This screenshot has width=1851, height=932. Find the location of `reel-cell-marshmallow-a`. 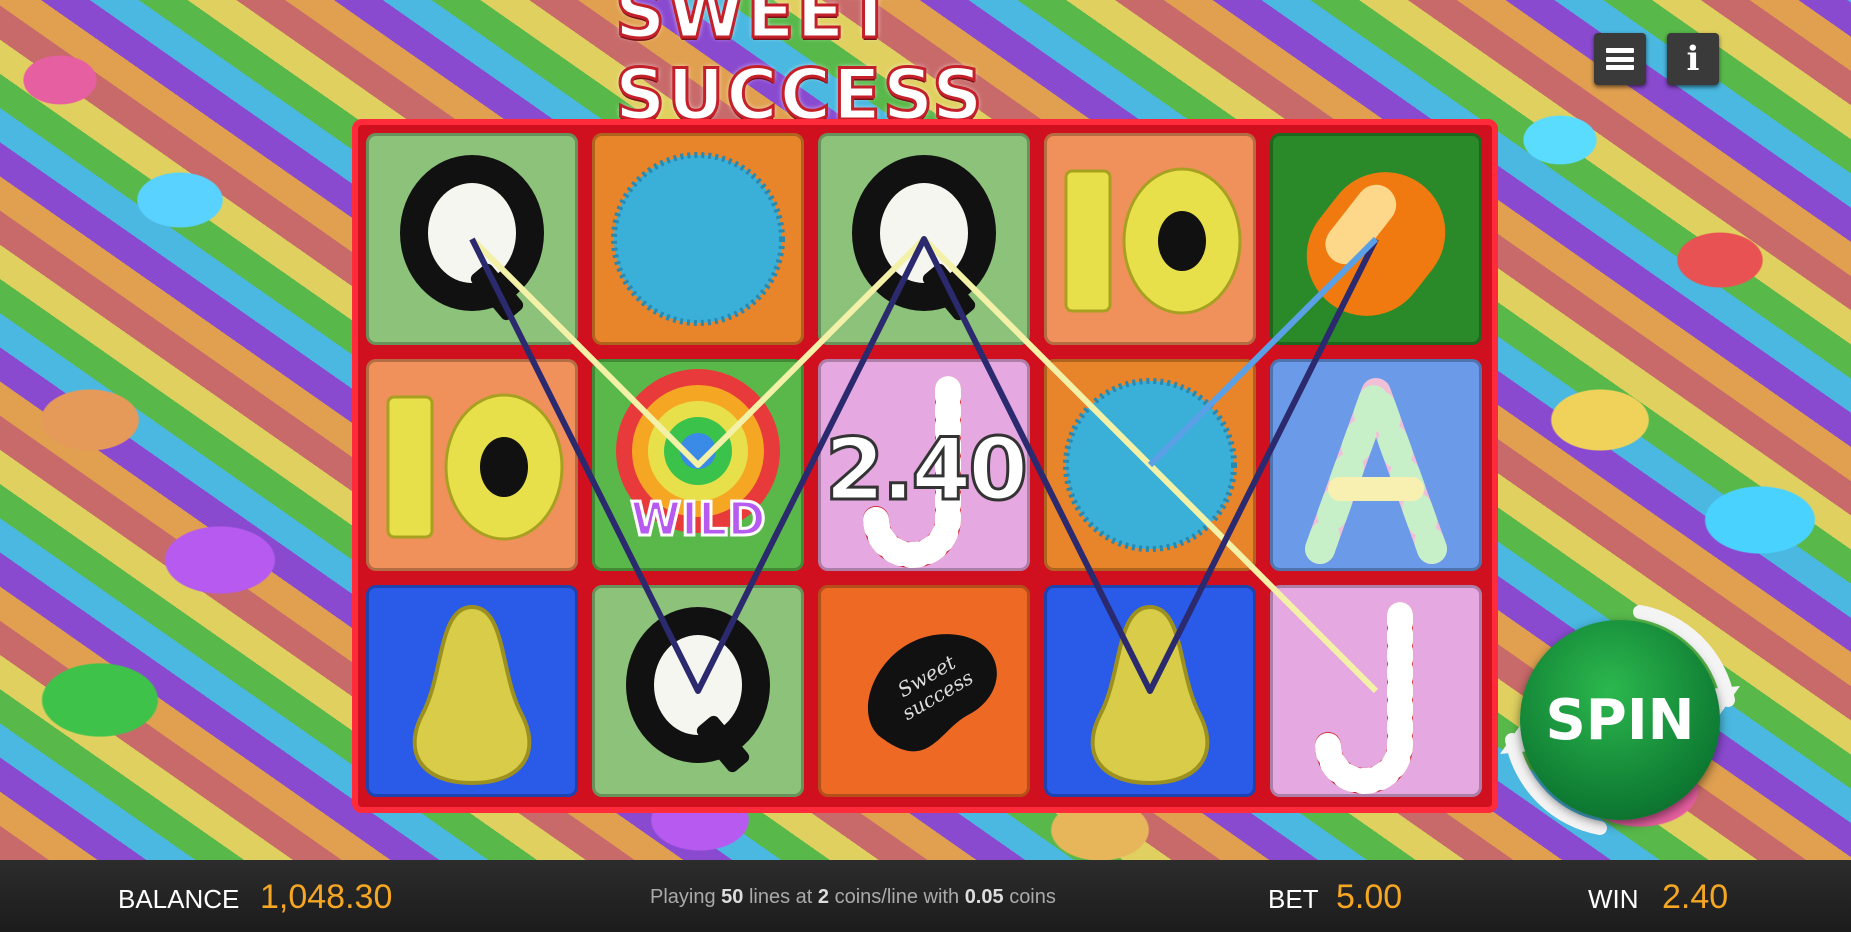

reel-cell-marshmallow-a is located at coordinates (1376, 465).